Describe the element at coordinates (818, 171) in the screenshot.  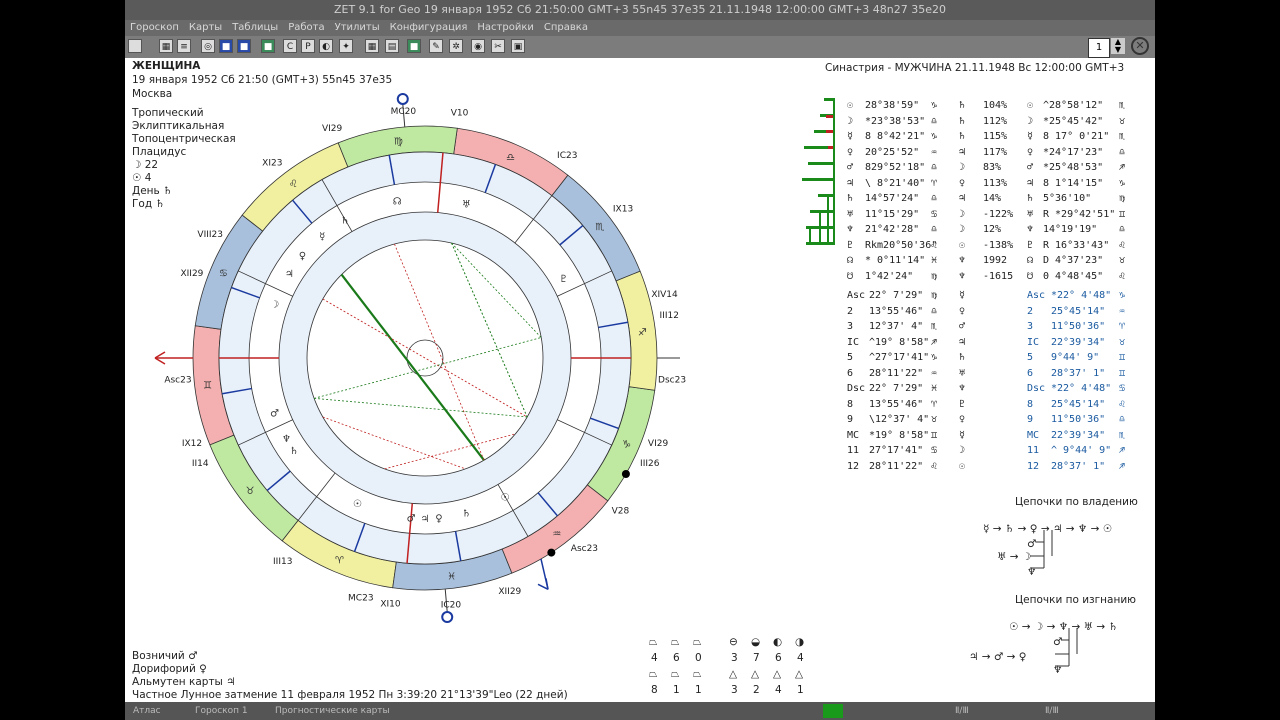
I see `planet-strength-bars` at that location.